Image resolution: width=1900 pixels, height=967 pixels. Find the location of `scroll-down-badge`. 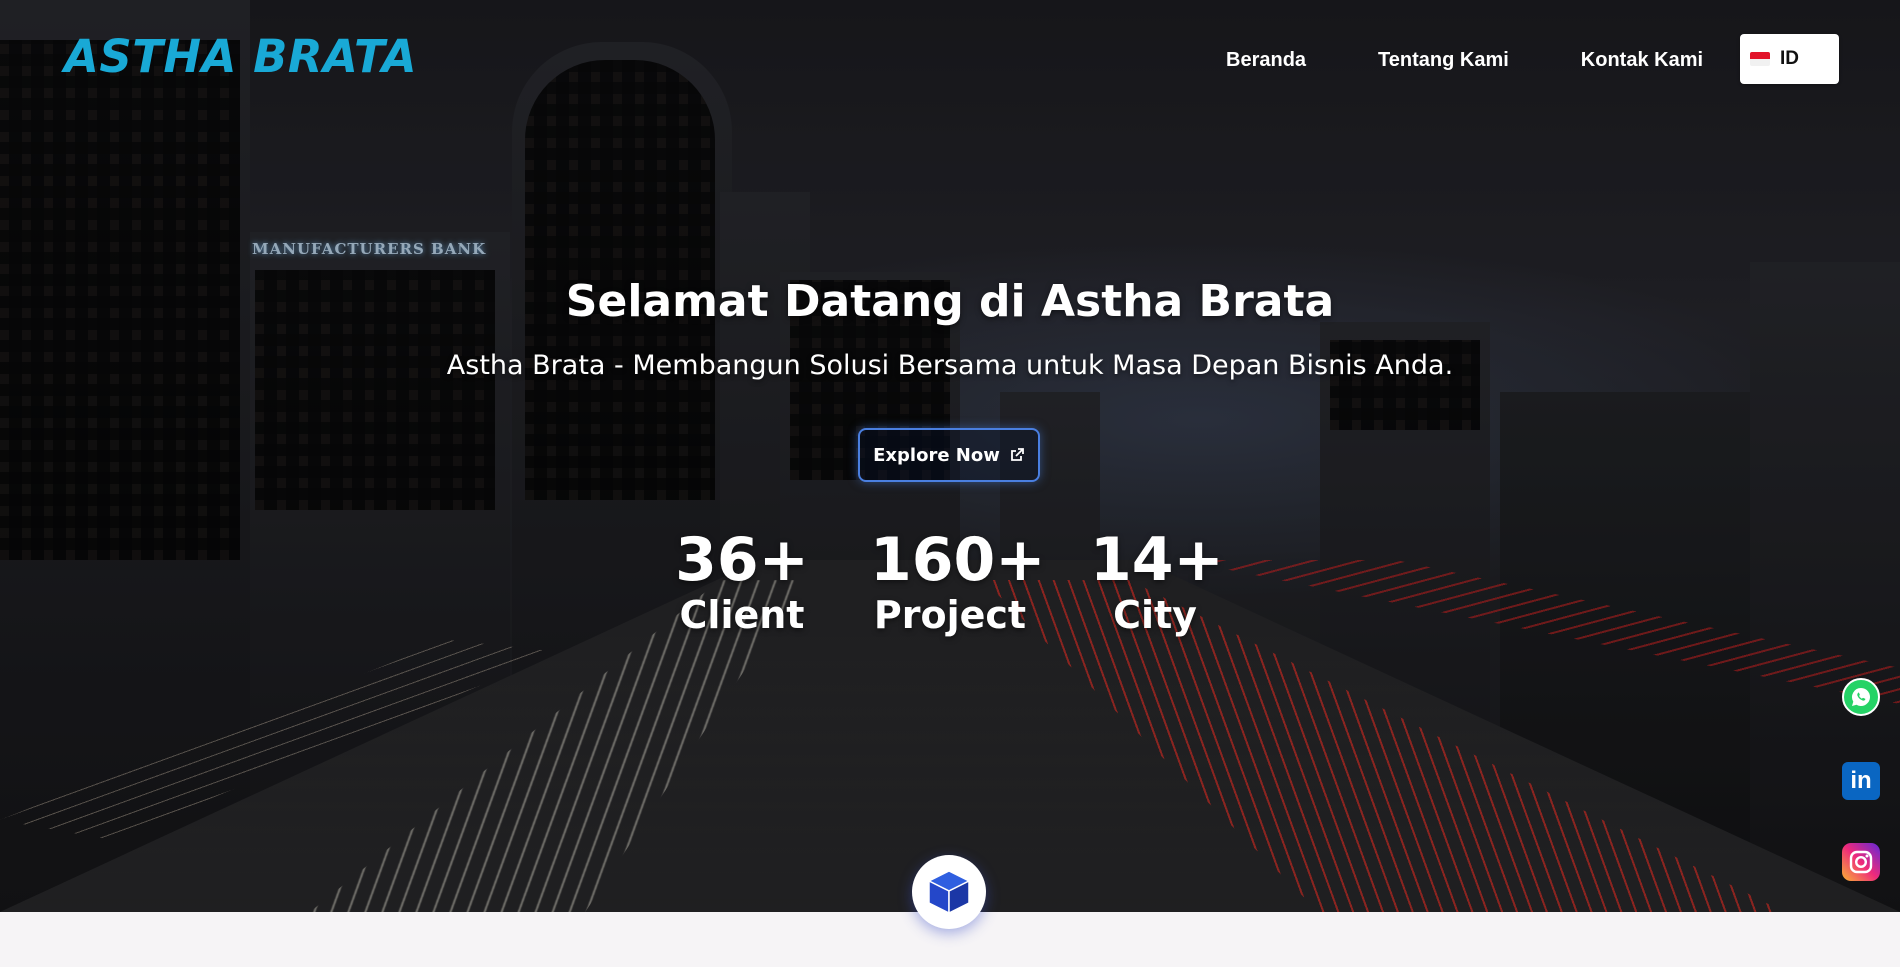

scroll-down-badge is located at coordinates (949, 892).